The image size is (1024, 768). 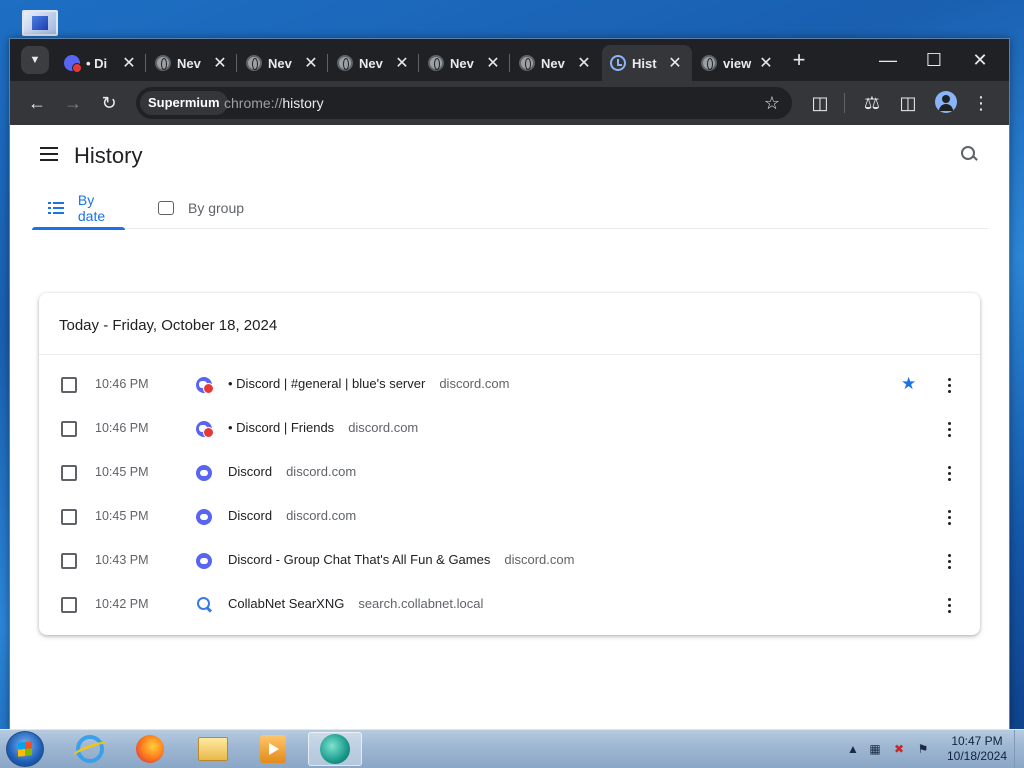 What do you see at coordinates (899, 749) in the screenshot?
I see `volume-muted-icon: ✖` at bounding box center [899, 749].